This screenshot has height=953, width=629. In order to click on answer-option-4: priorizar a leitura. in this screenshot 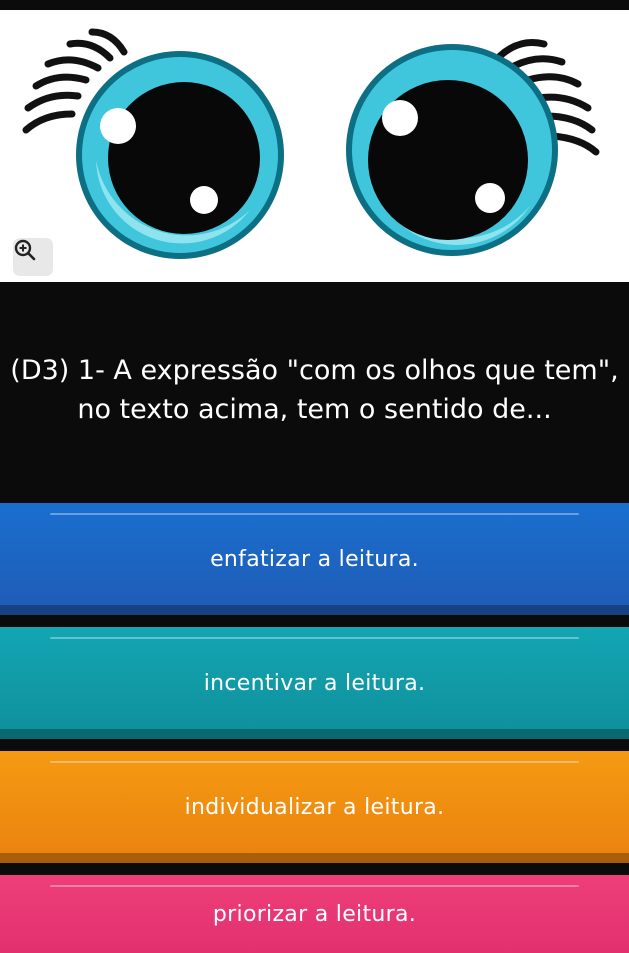, I will do `click(314, 914)`.